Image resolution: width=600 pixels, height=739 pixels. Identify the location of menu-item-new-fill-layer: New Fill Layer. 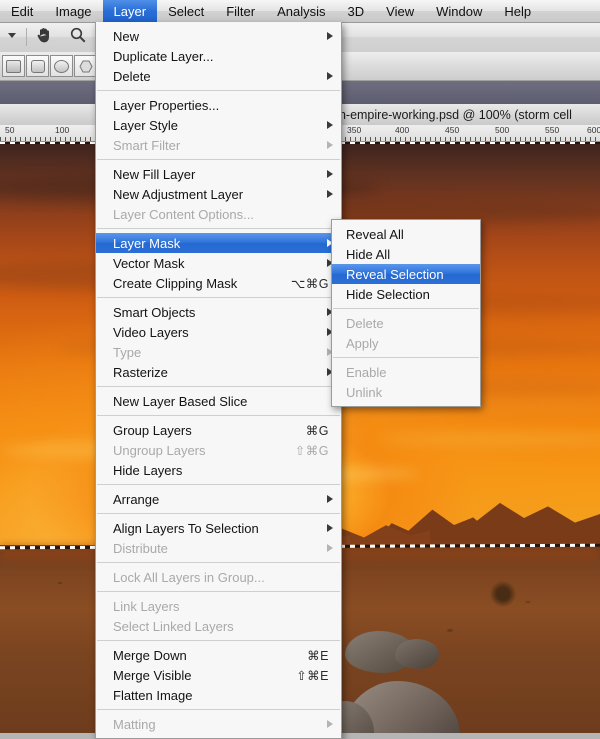
(218, 174).